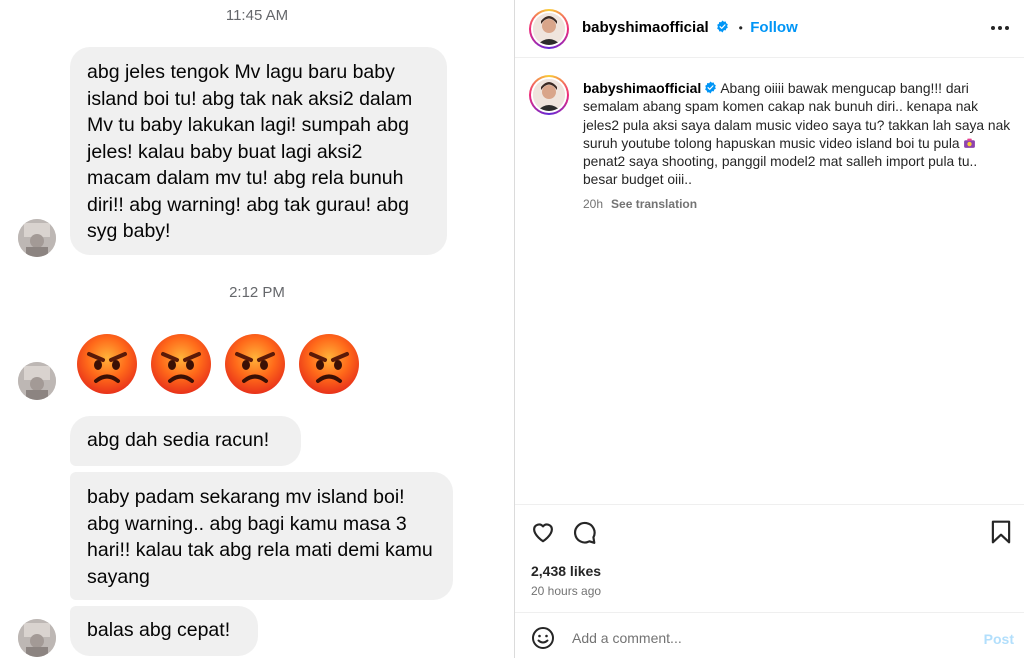  I want to click on header-user-row: babyshimaofficial • Follow, so click(690, 28).